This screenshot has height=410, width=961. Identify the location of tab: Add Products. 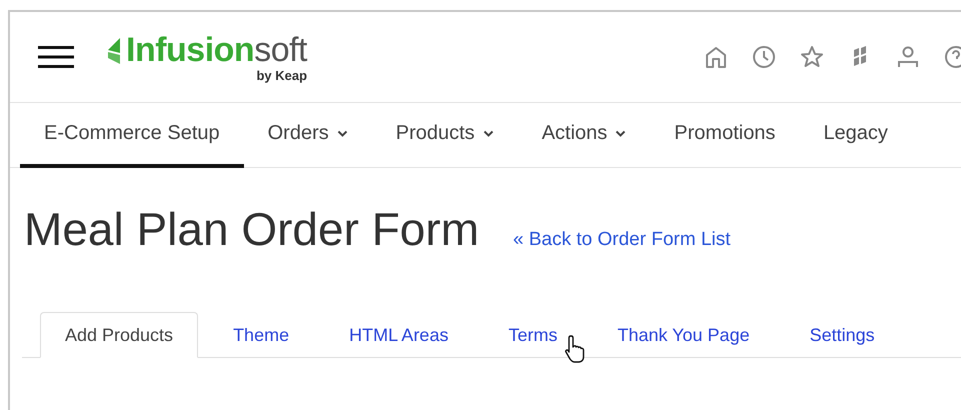
(119, 335).